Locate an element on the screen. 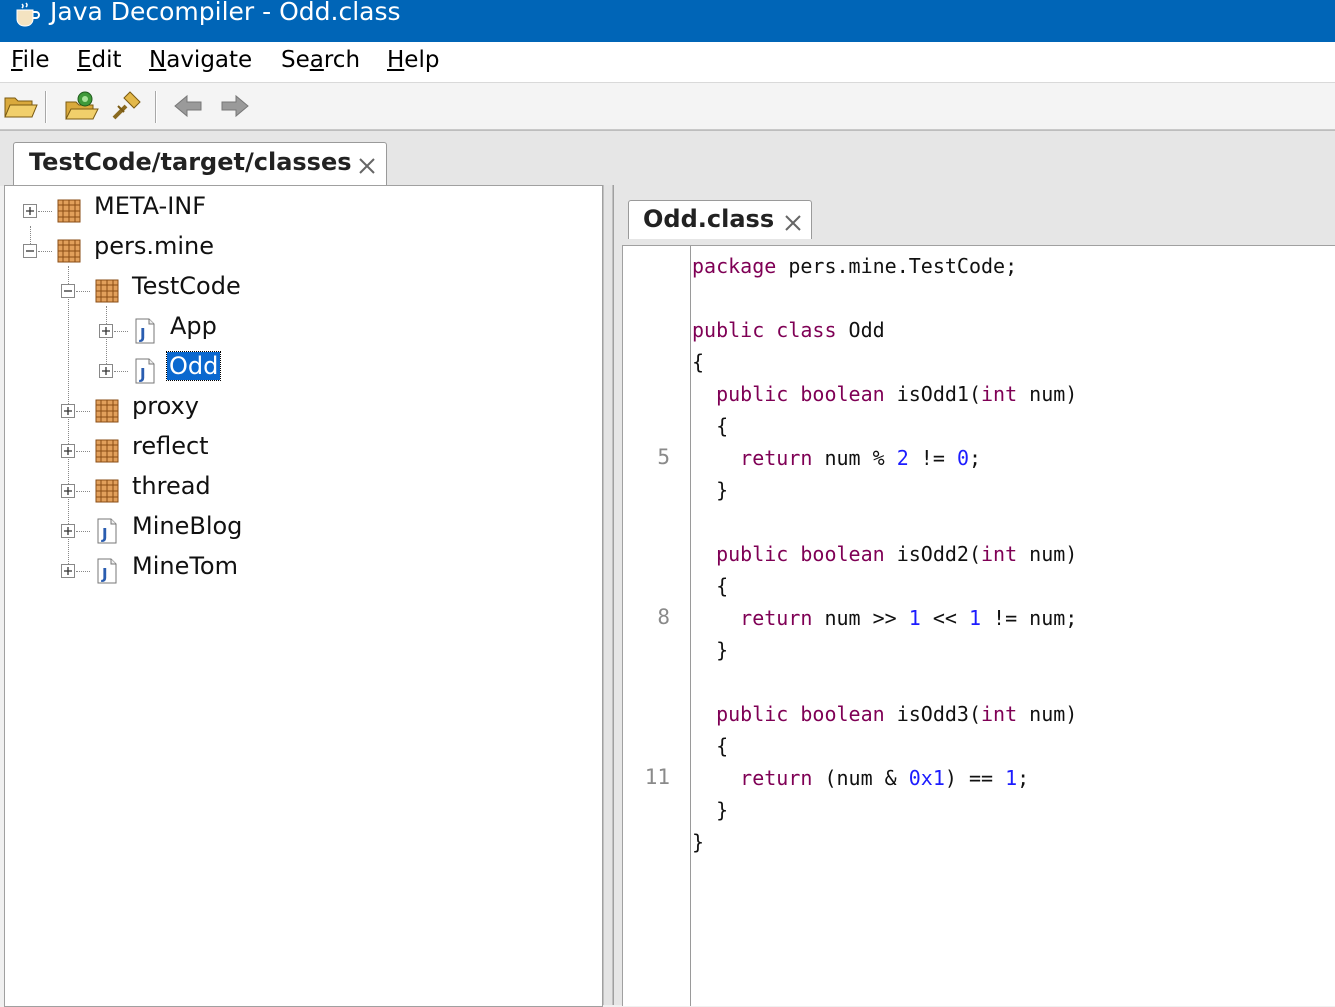 This screenshot has width=1335, height=1007. line-number: 8 is located at coordinates (663, 617).